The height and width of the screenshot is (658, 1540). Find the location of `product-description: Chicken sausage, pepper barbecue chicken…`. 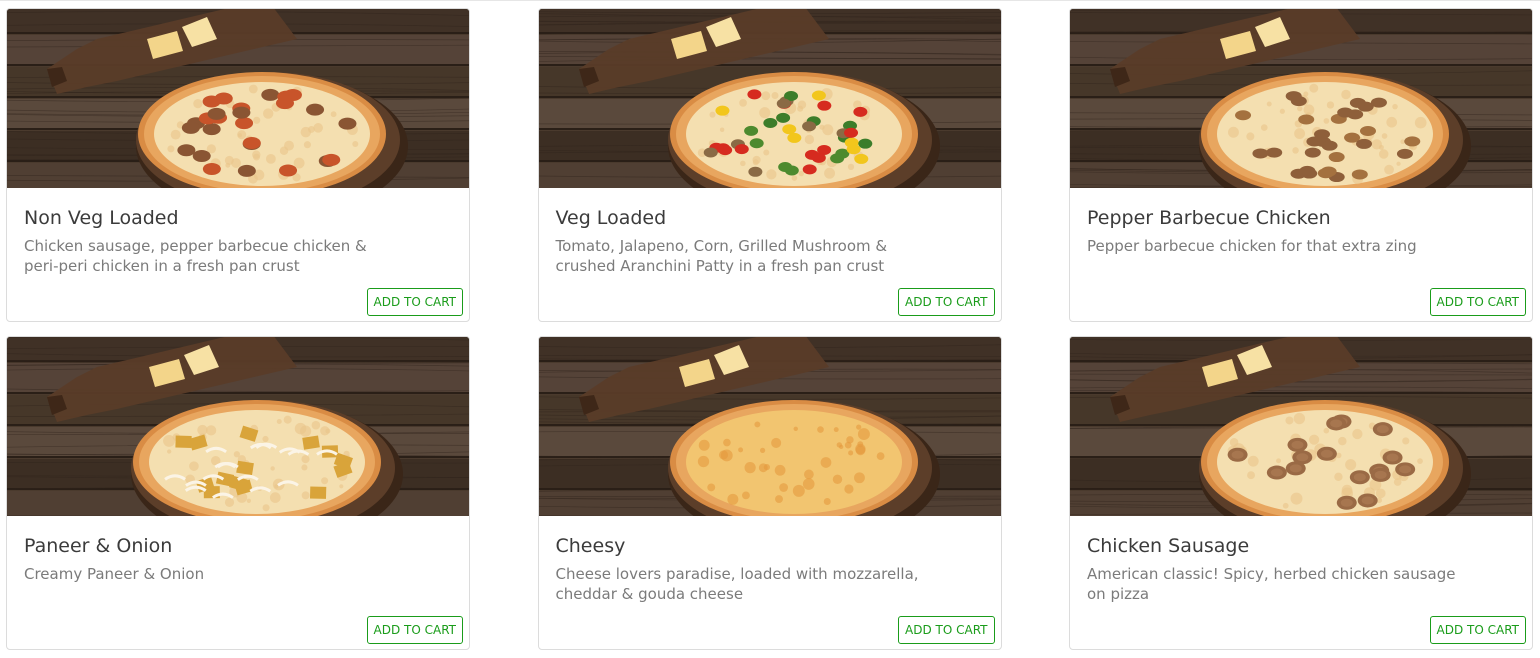

product-description: Chicken sausage, pepper barbecue chicken… is located at coordinates (195, 256).